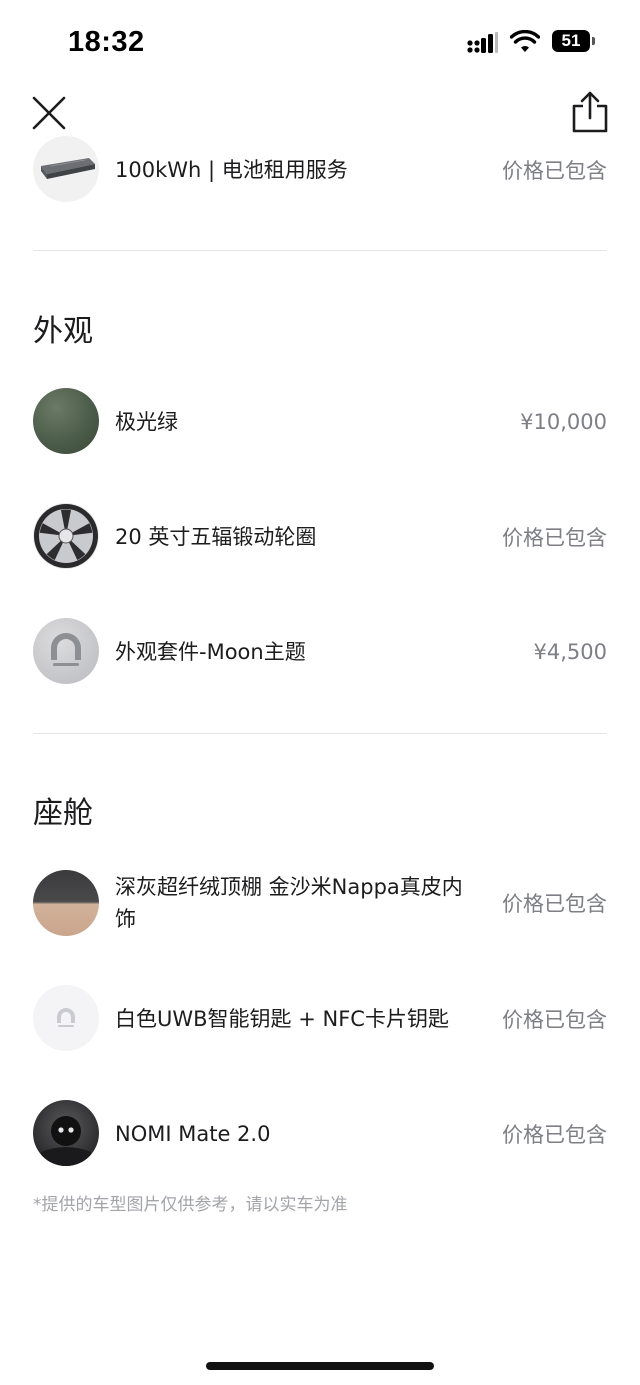  I want to click on option-row-battery: 100kWh | 电池租用服务 价格已包含, so click(320, 170).